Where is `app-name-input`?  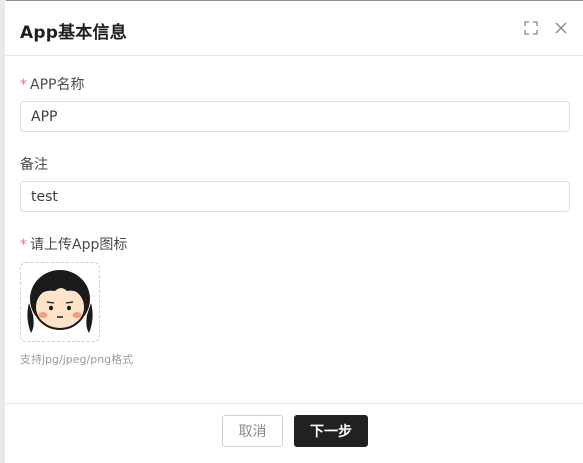
app-name-input is located at coordinates (295, 116).